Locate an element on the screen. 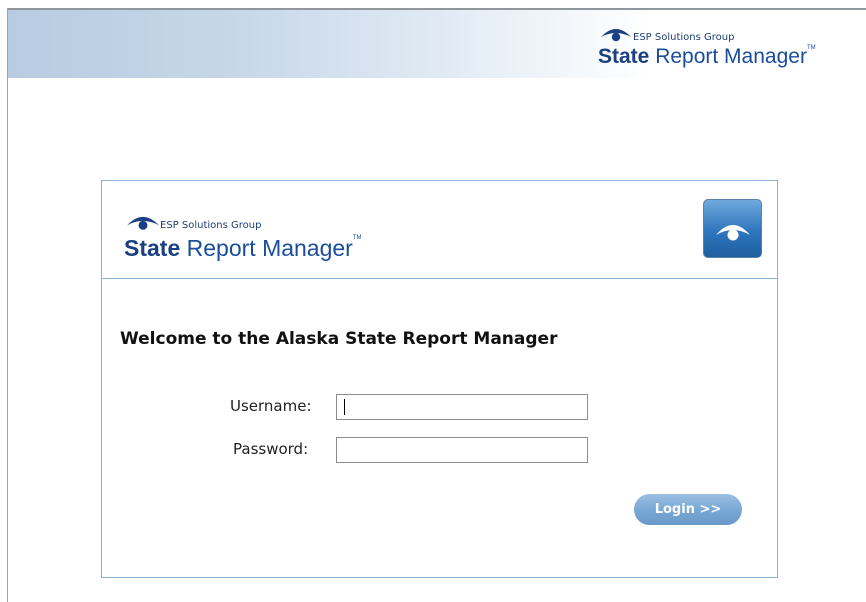  login-button: Login >> is located at coordinates (688, 509).